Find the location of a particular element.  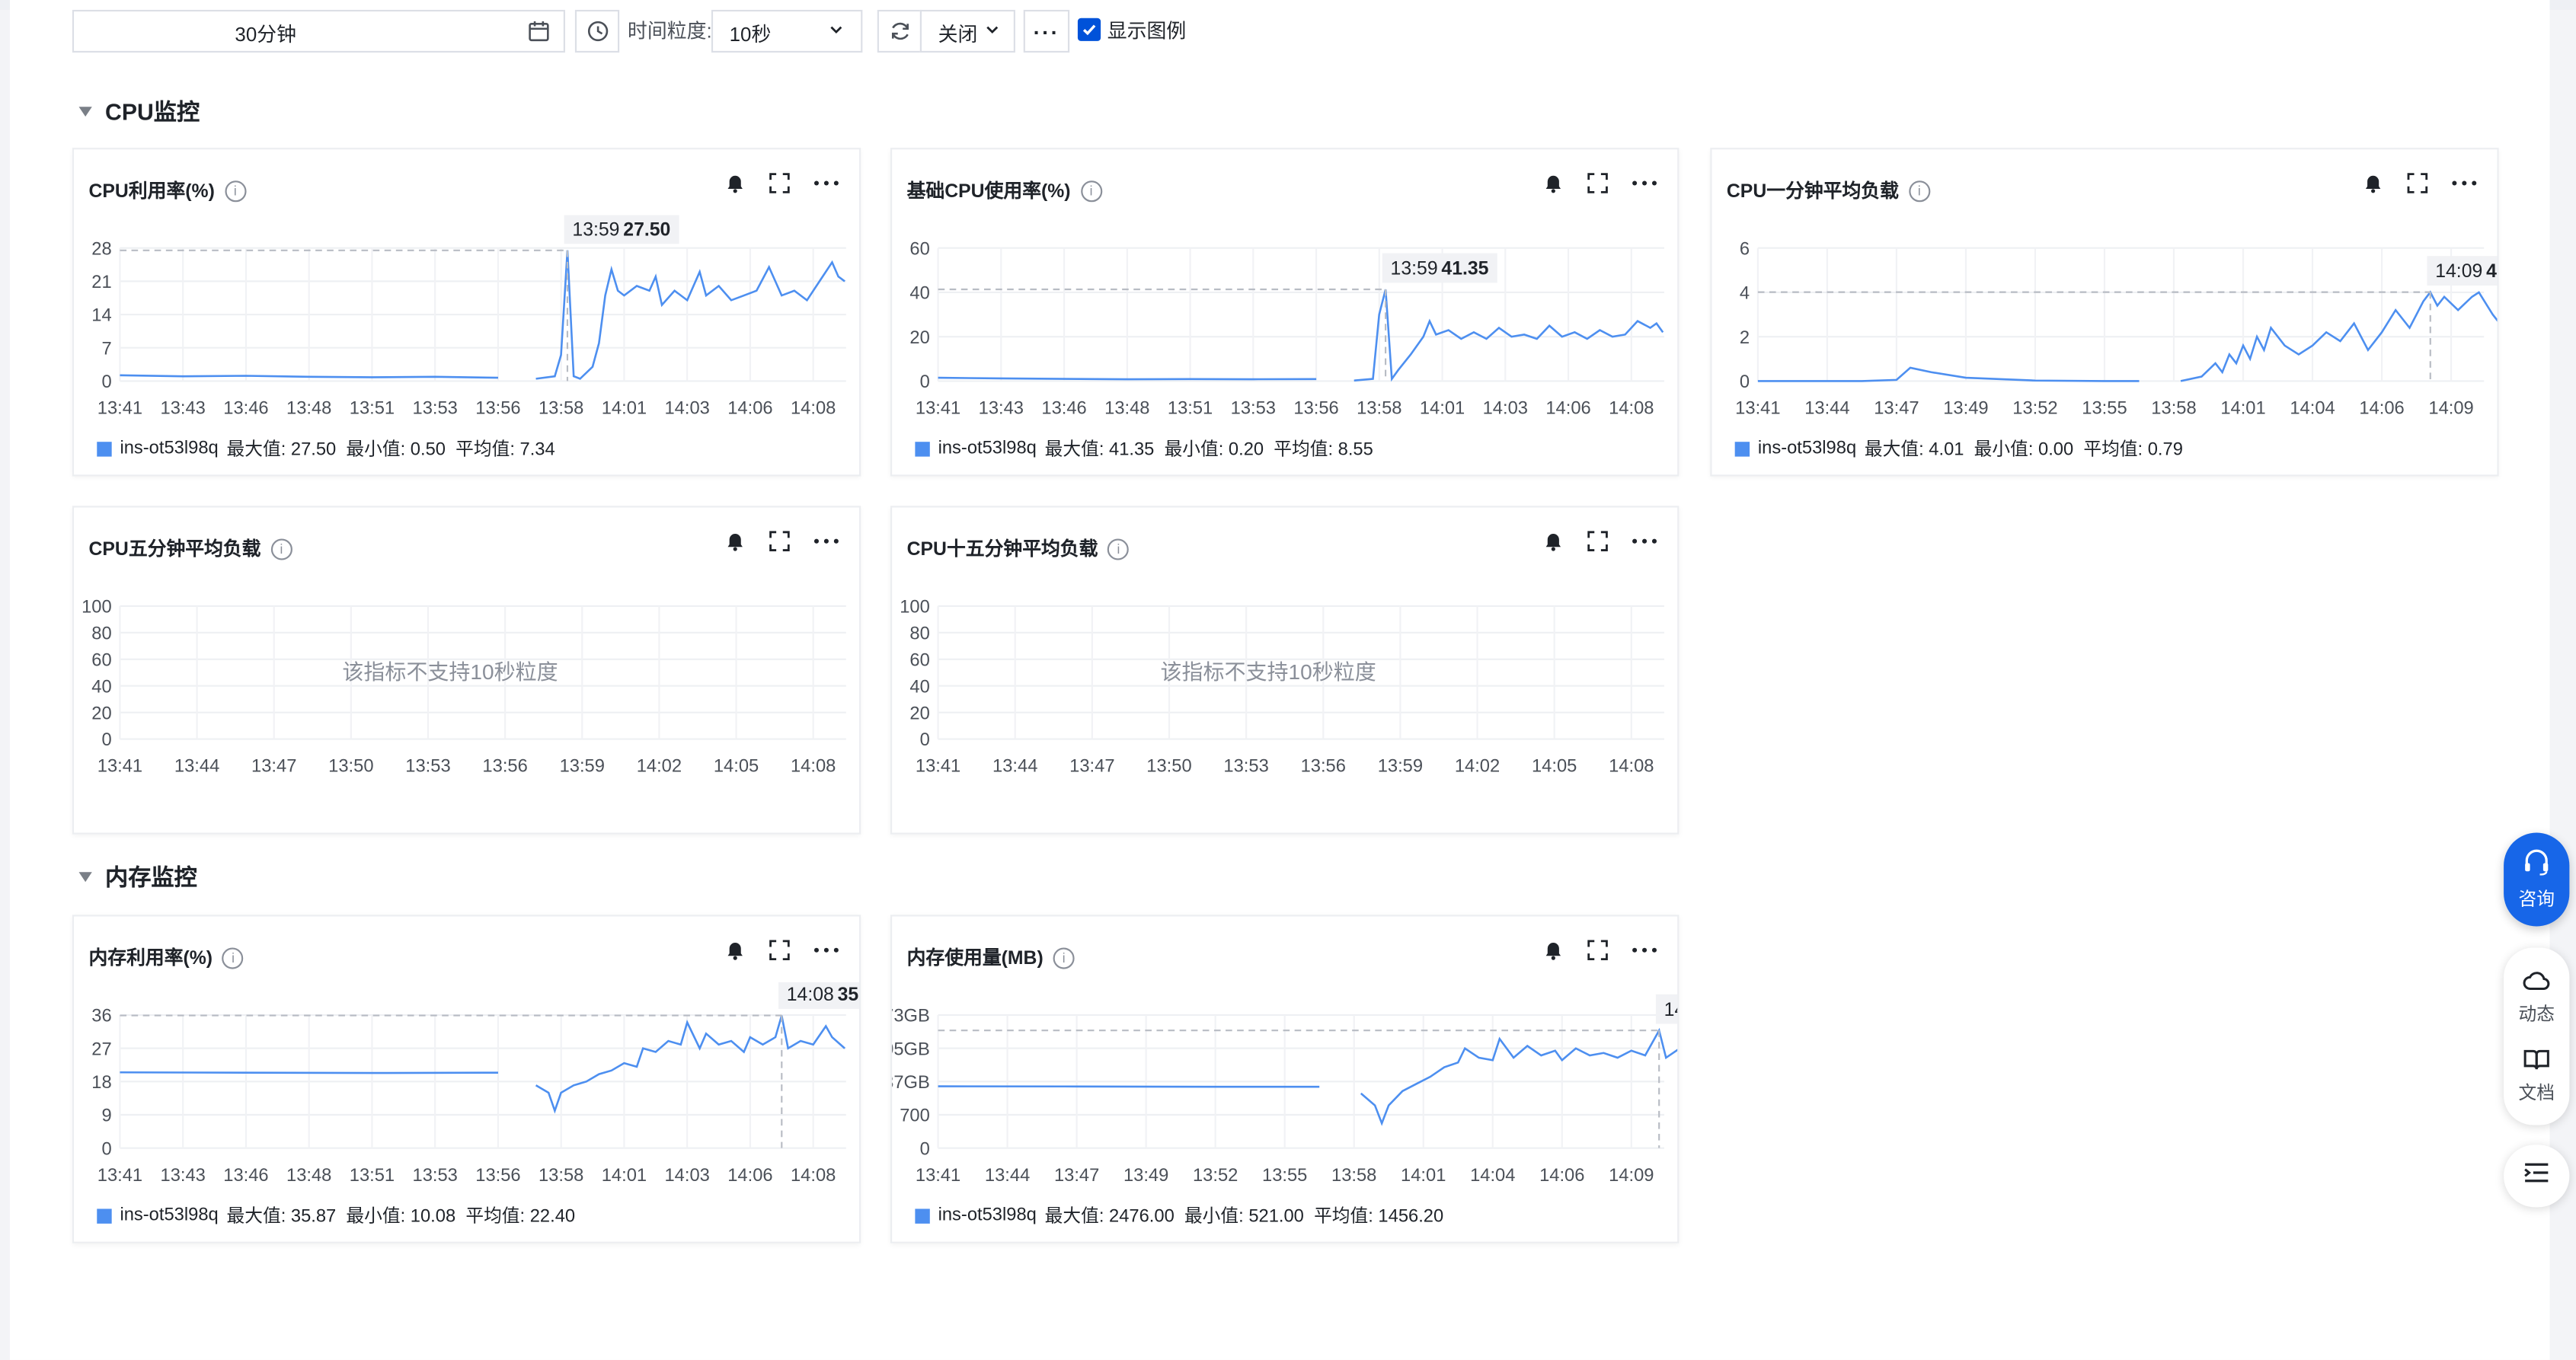

x-tick-label: 13:50 is located at coordinates (350, 767).